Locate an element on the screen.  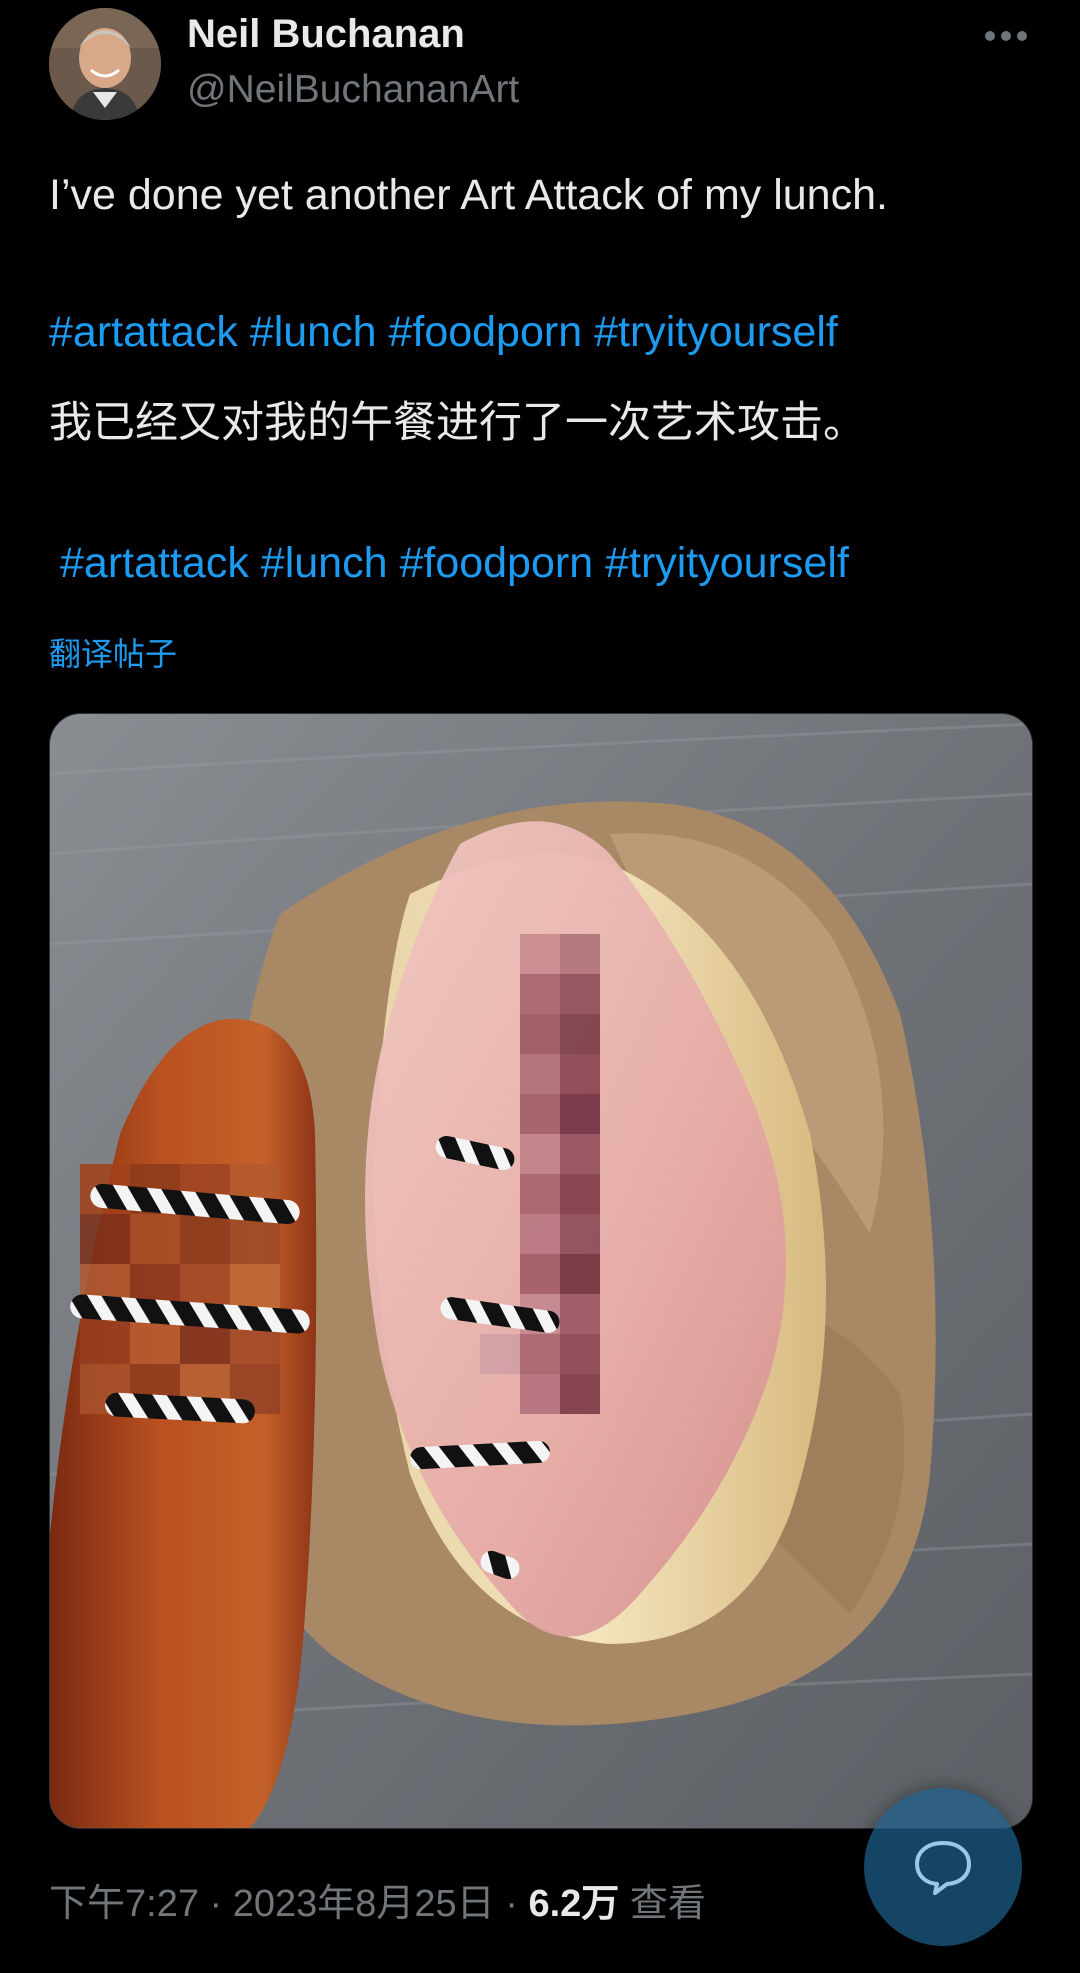
more-button is located at coordinates (1006, 36).